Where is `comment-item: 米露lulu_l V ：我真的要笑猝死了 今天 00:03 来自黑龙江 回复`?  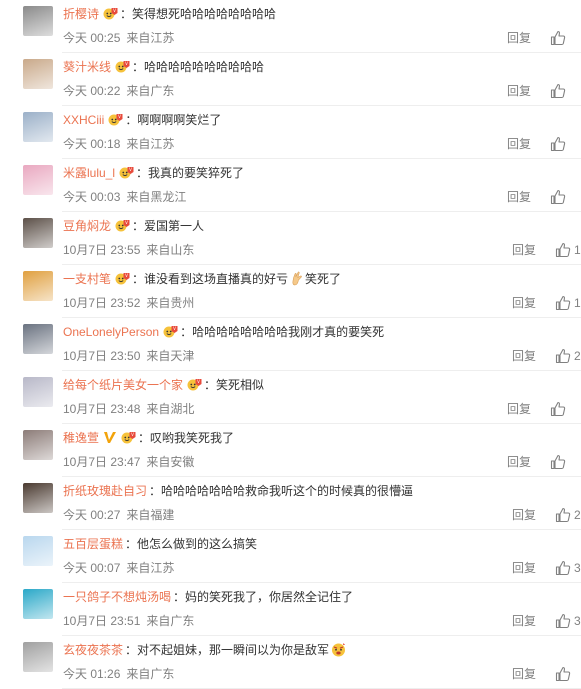
comment-item: 米露lulu_l V ：我真的要笑猝死了 今天 00:03 来自黑龙江 回复 is located at coordinates (290, 185).